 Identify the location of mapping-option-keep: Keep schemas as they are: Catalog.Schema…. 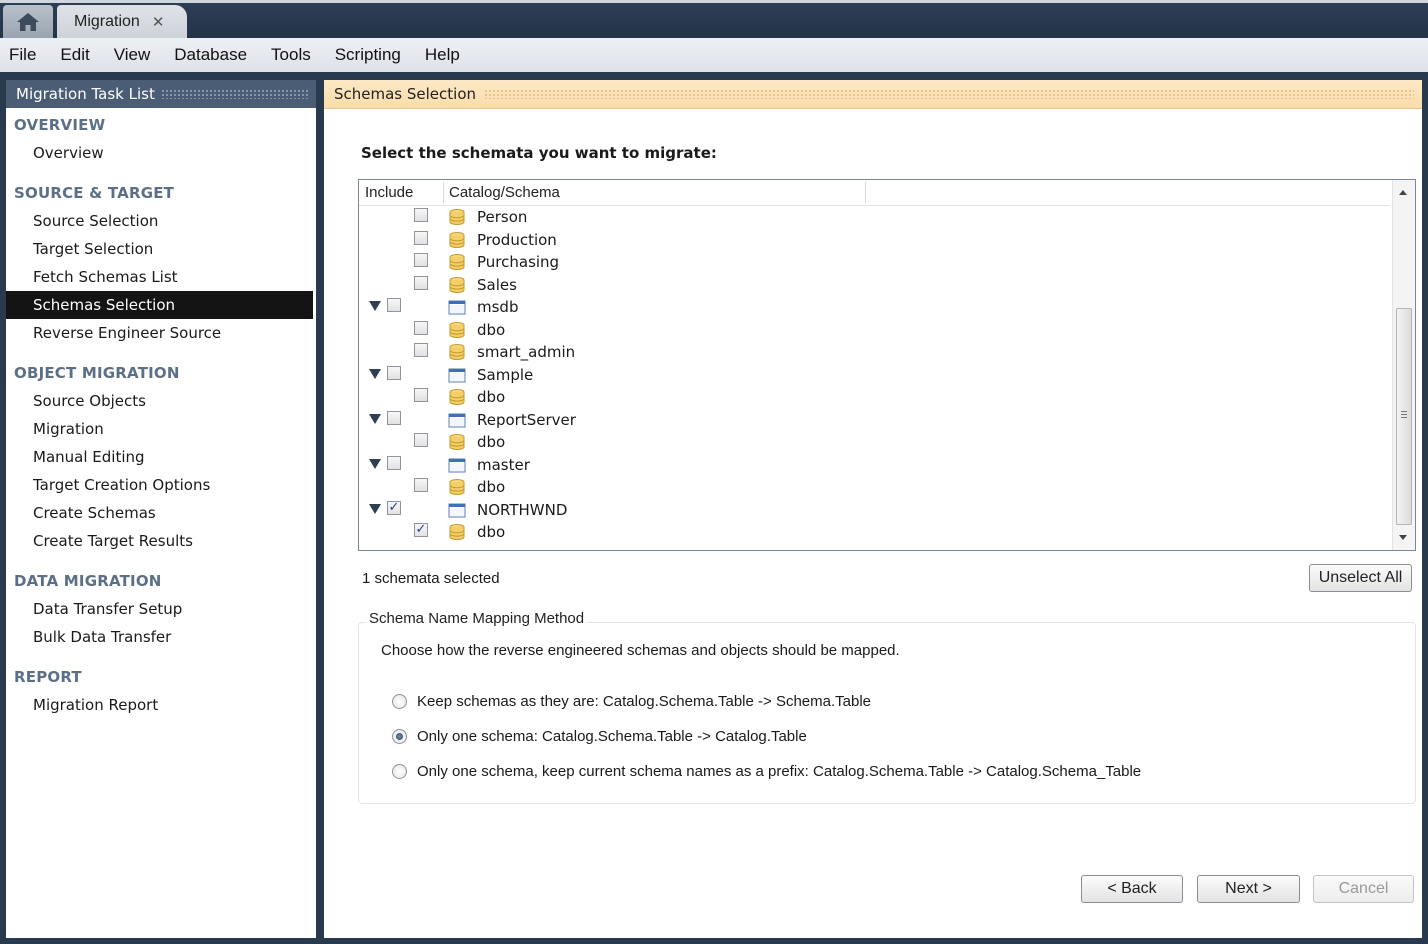
(631, 701).